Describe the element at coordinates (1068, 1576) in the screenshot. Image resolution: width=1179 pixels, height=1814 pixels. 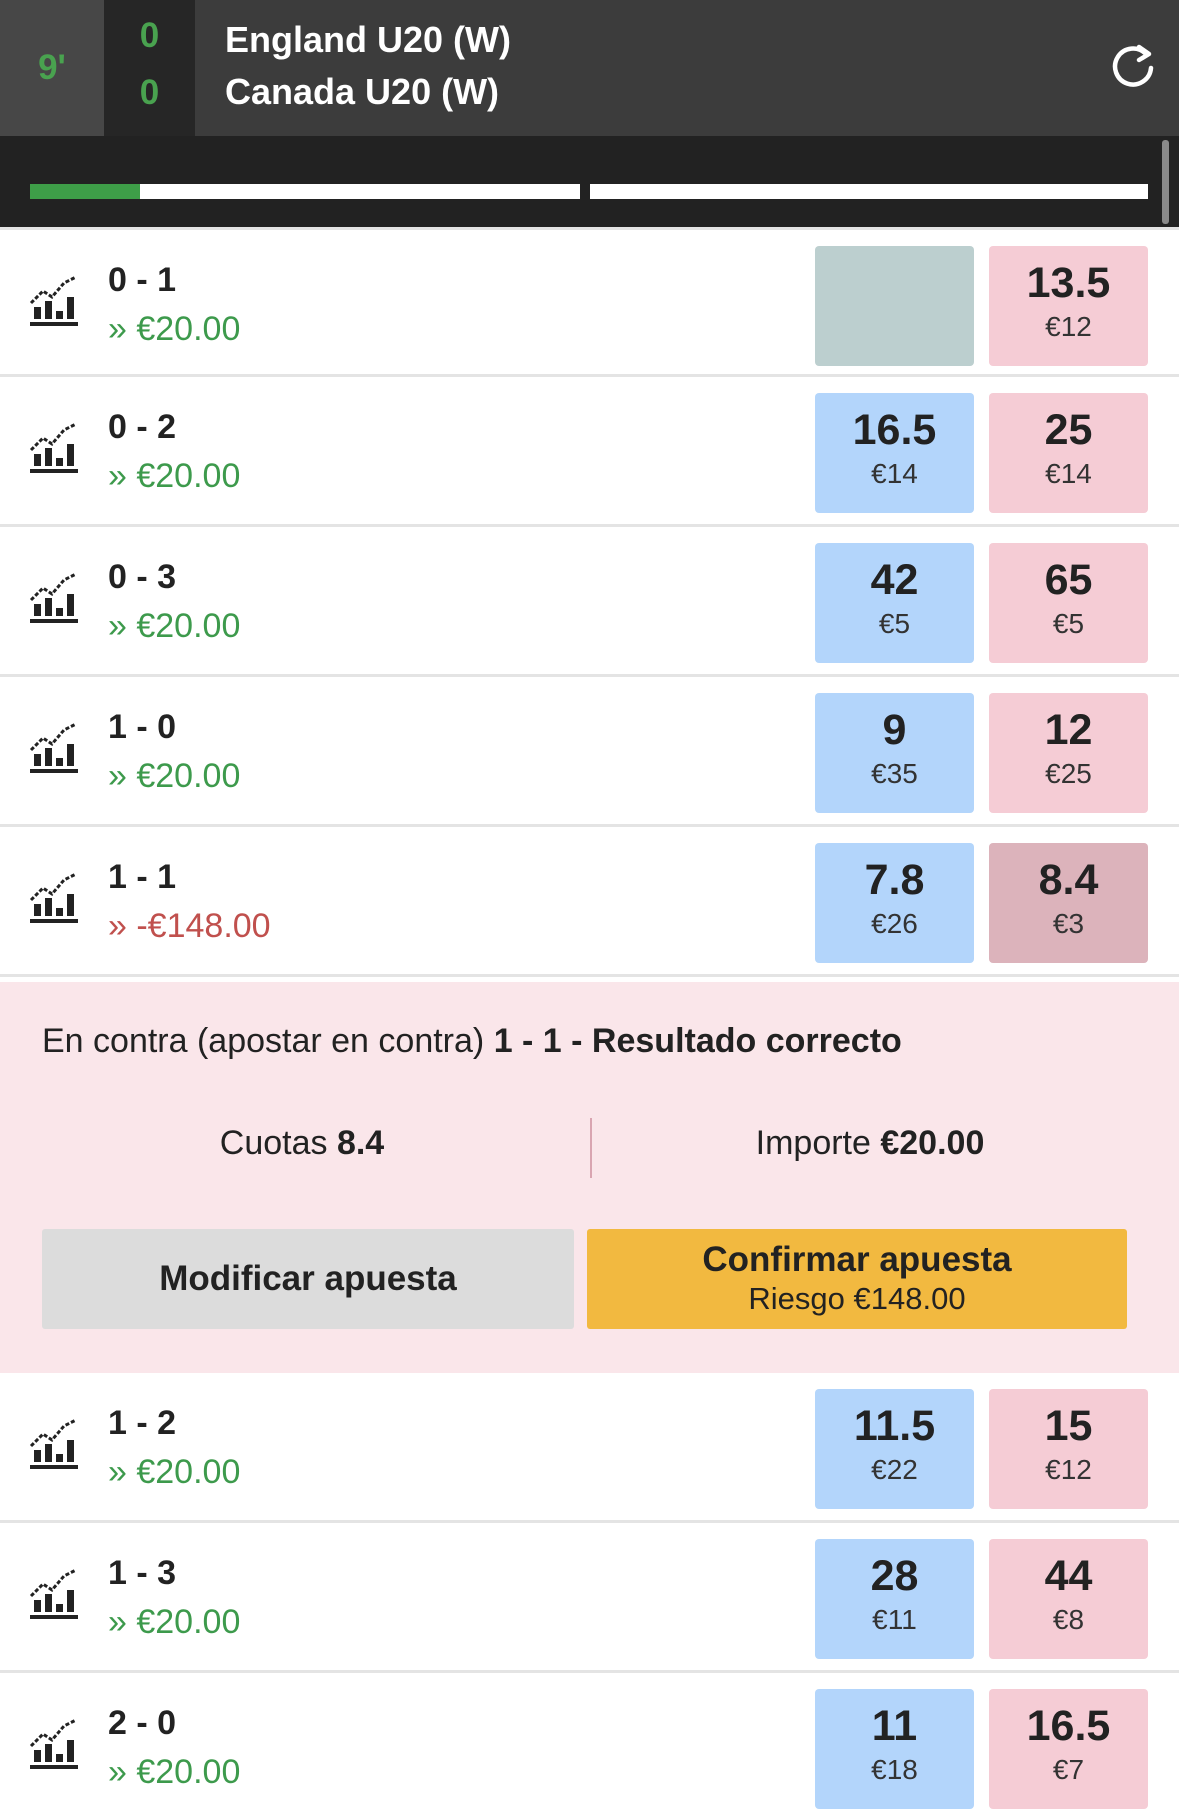
I see `lay-price: 44` at that location.